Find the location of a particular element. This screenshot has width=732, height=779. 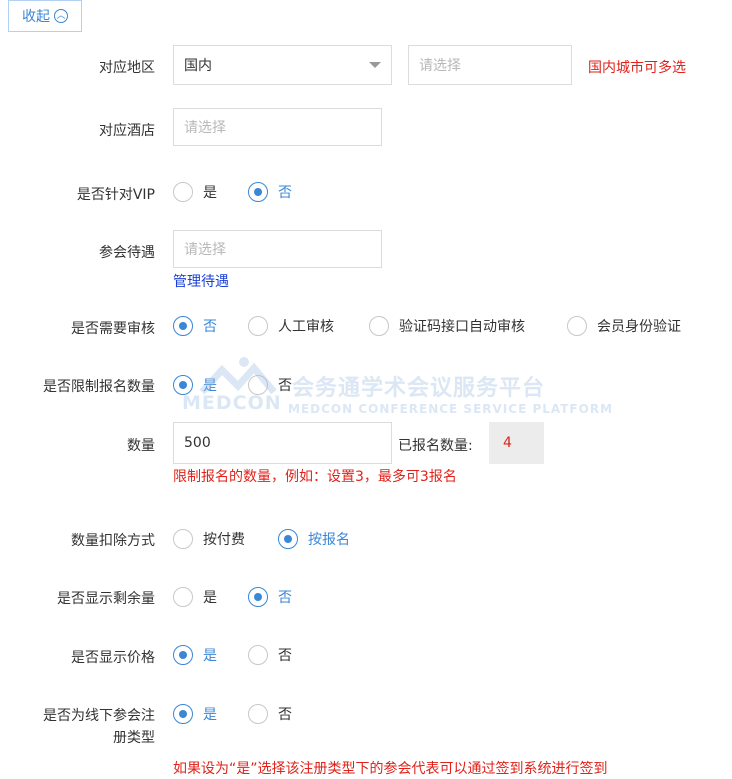

registered-count-label: 已报名数量: is located at coordinates (435, 446).